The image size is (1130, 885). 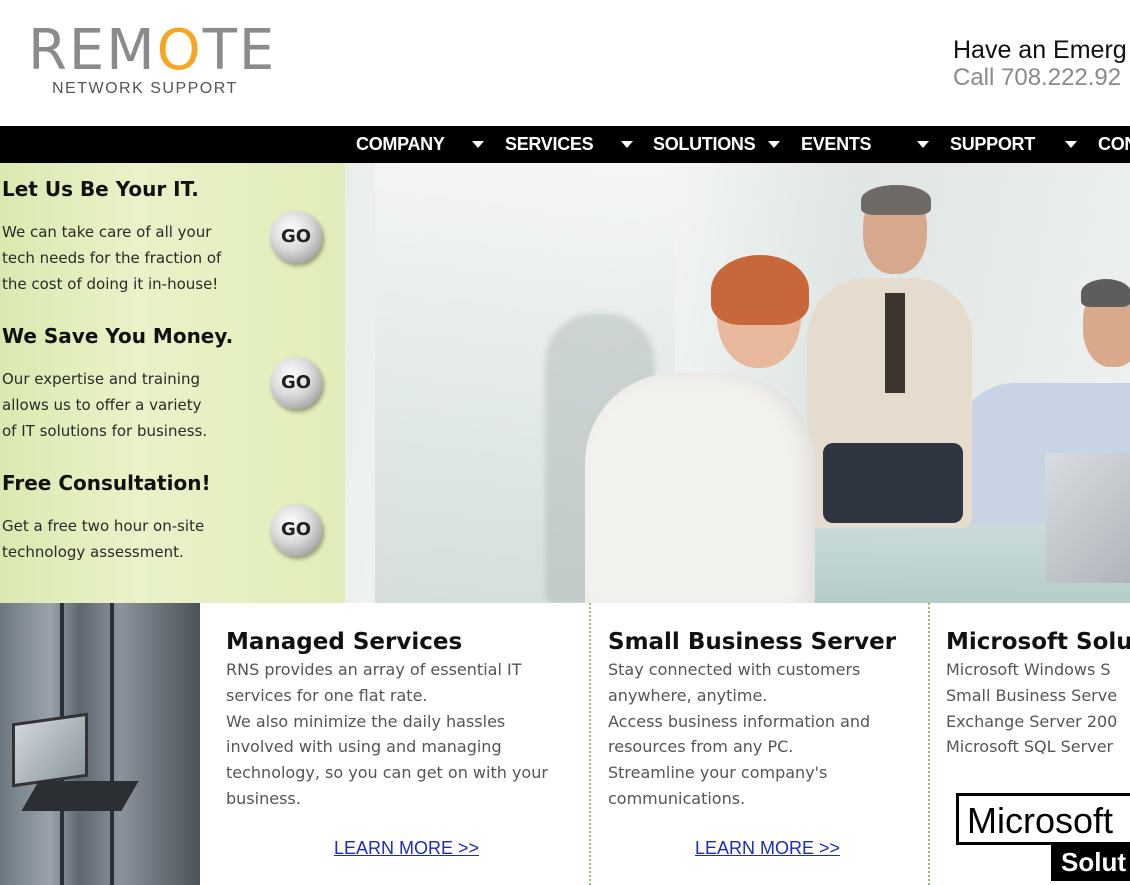 What do you see at coordinates (992, 144) in the screenshot?
I see `nav-support: SUPPORT` at bounding box center [992, 144].